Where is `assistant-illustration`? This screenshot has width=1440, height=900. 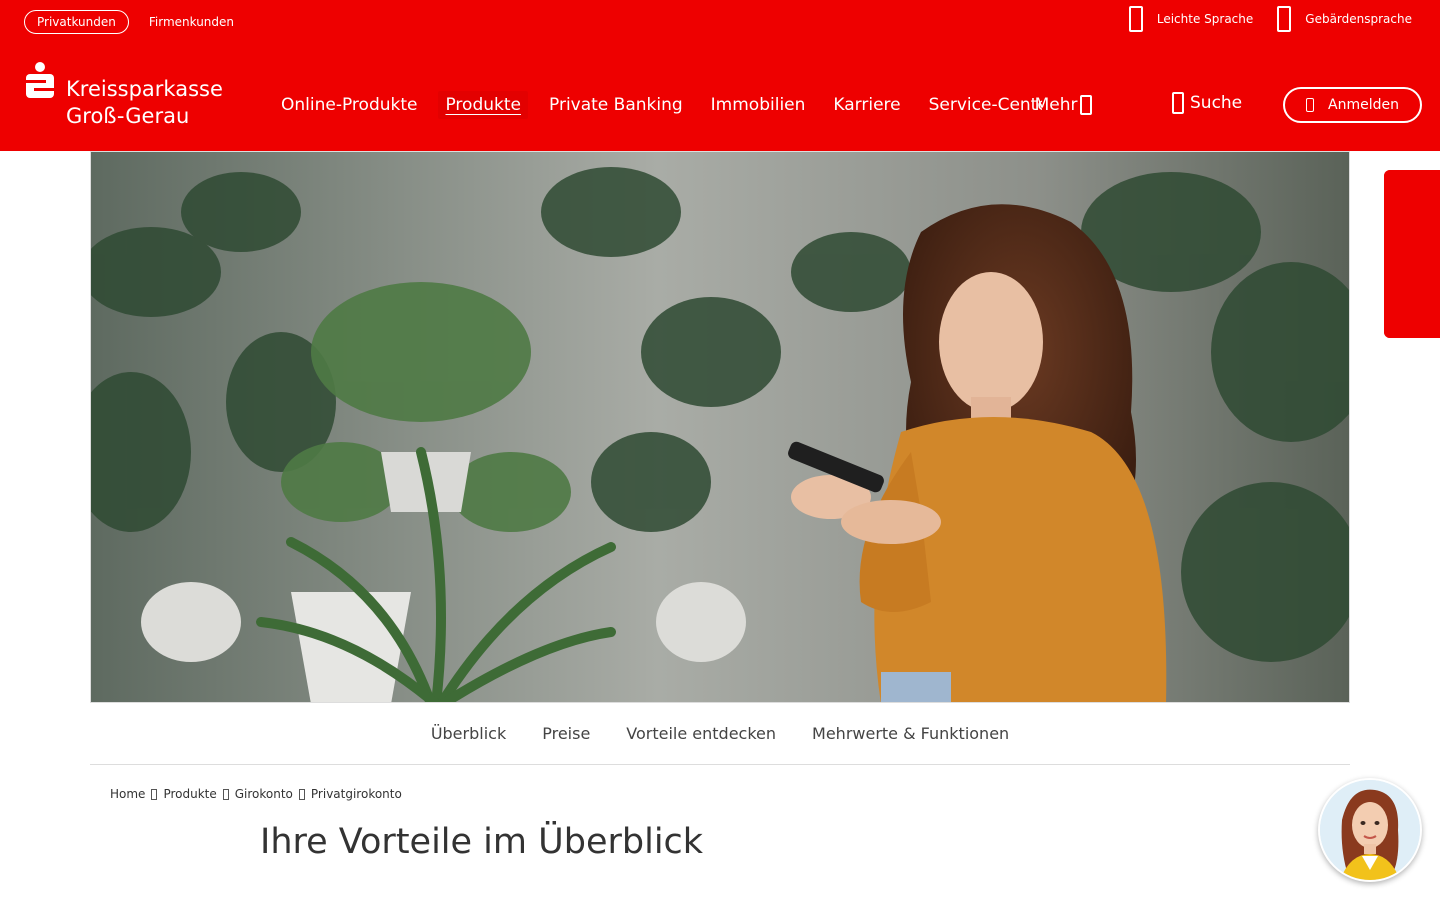 assistant-illustration is located at coordinates (1370, 830).